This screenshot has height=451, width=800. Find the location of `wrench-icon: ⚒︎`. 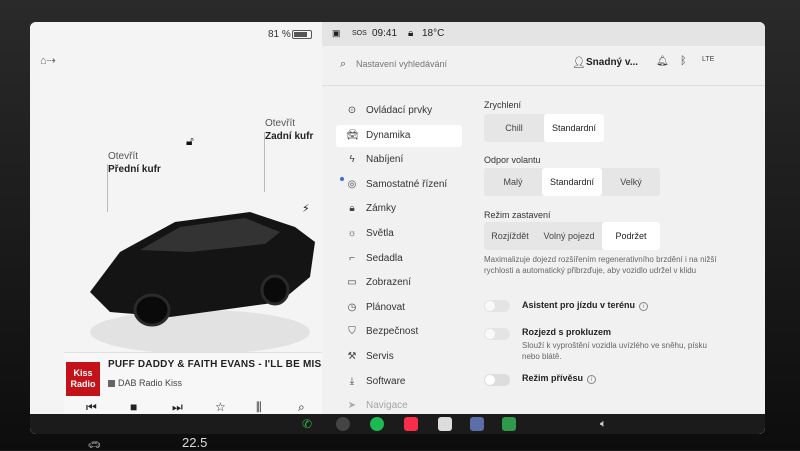

wrench-icon: ⚒︎ is located at coordinates (352, 356).